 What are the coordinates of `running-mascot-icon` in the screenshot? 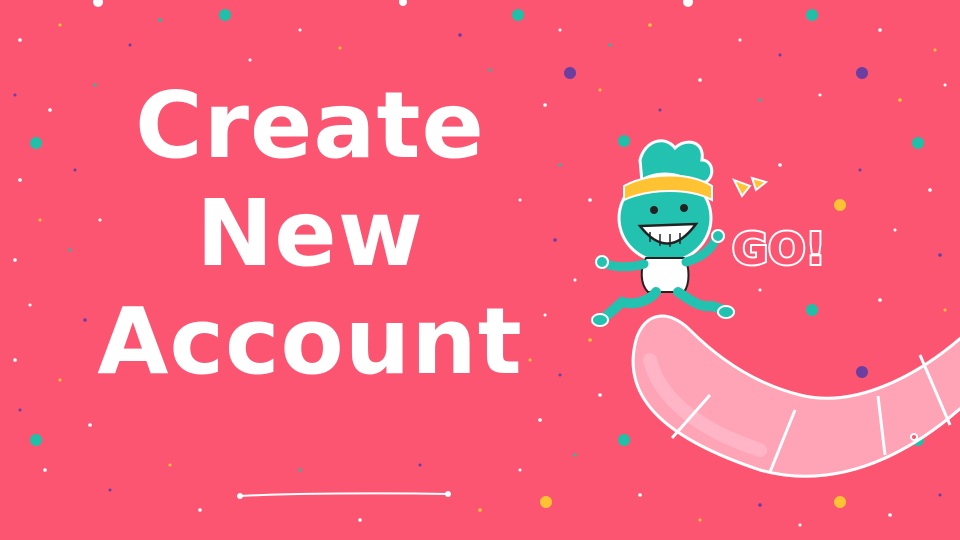 It's located at (663, 233).